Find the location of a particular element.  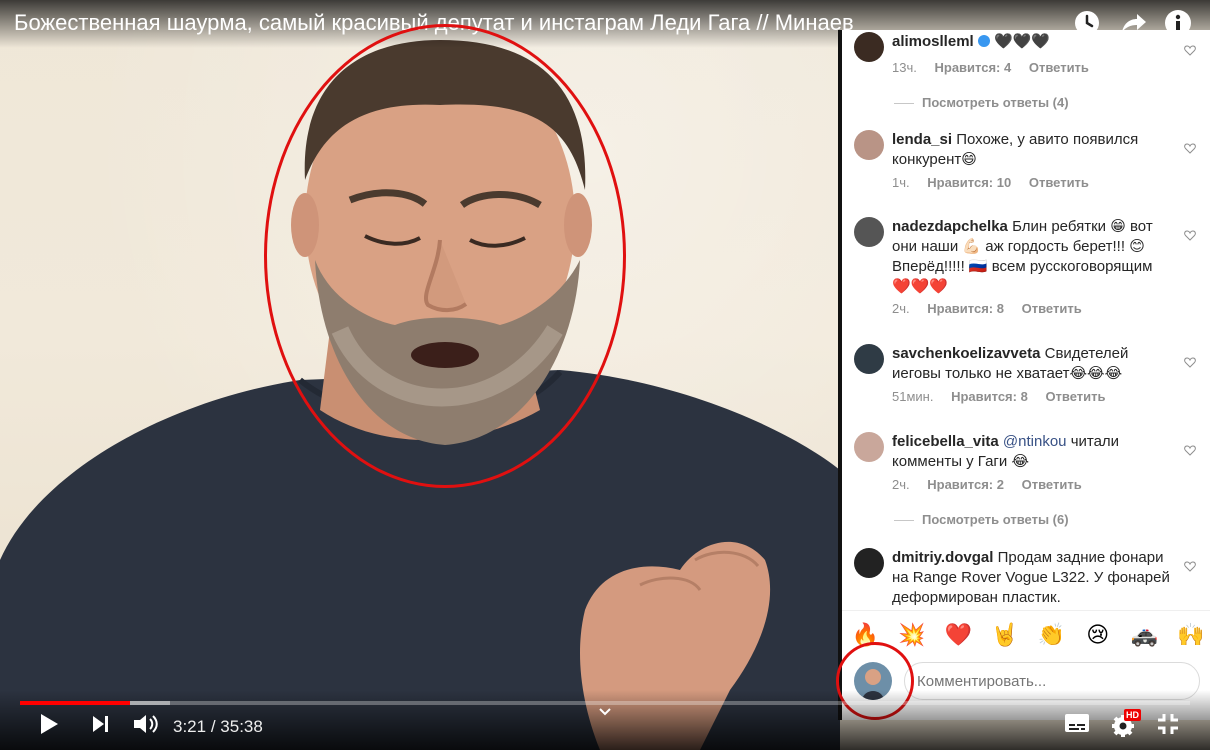

comment-meta: 13ч. Нравится: 4 Ответить is located at coordinates (997, 67).